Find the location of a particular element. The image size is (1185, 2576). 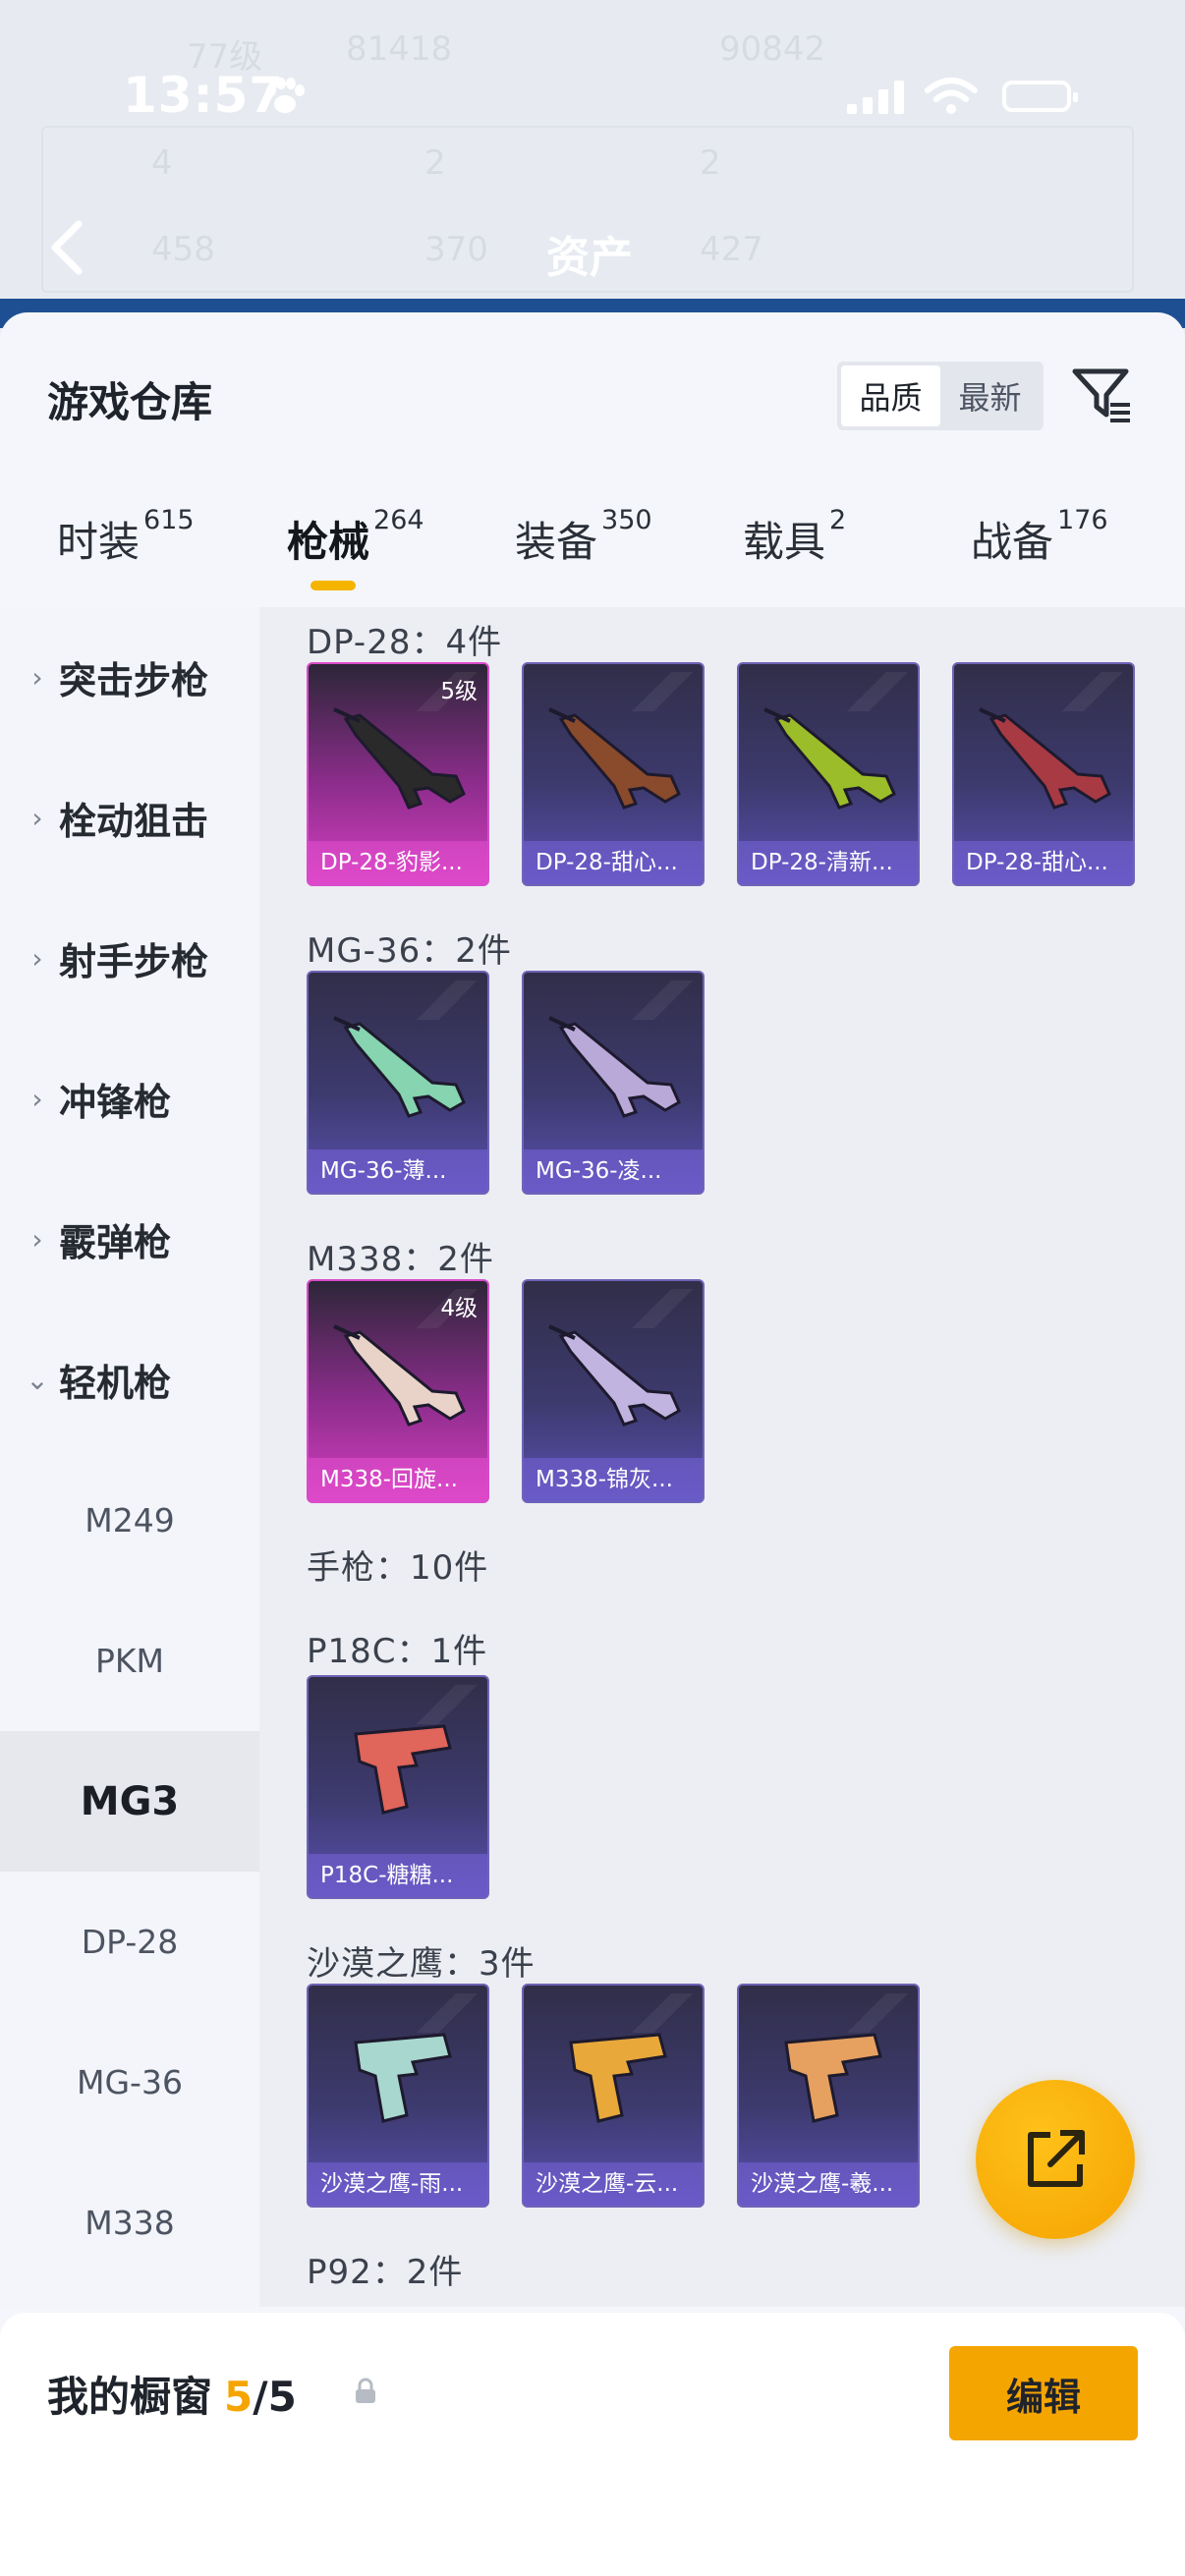

tab-count: 2 is located at coordinates (838, 520).